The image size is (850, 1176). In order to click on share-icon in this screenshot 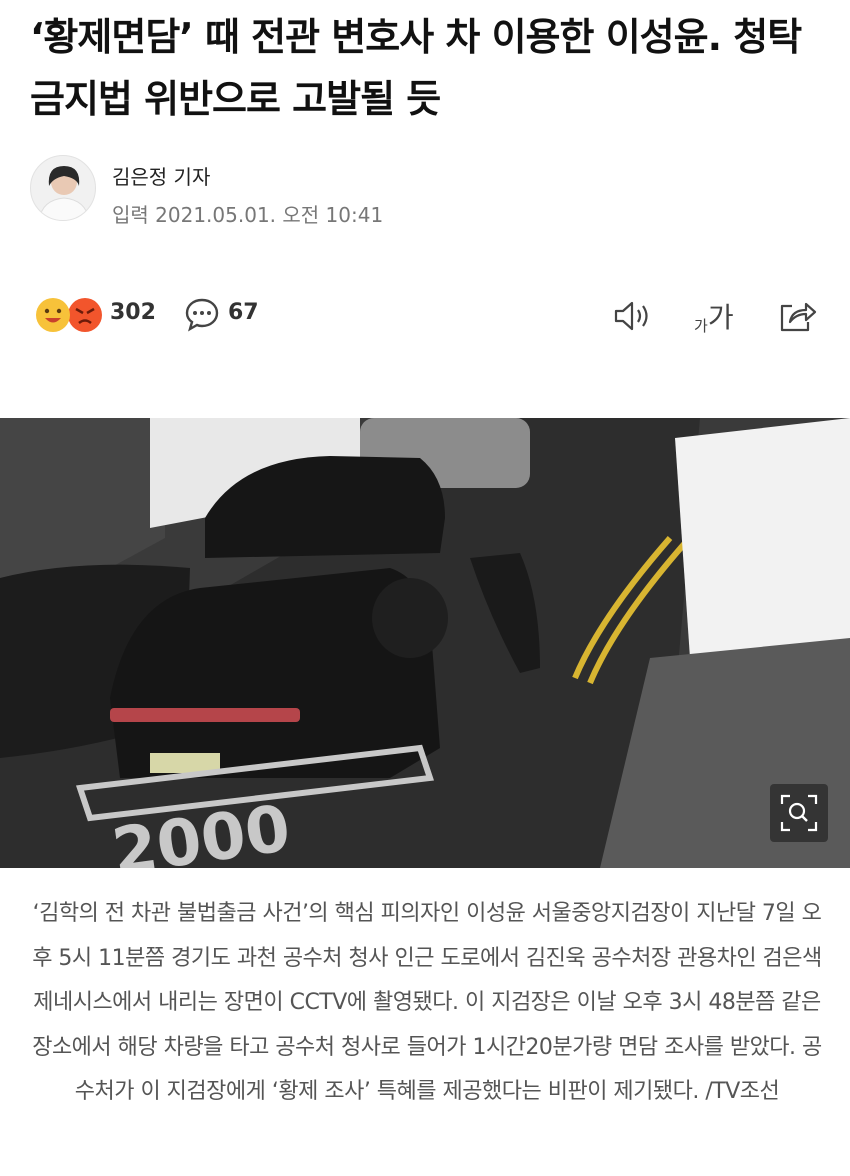, I will do `click(798, 318)`.